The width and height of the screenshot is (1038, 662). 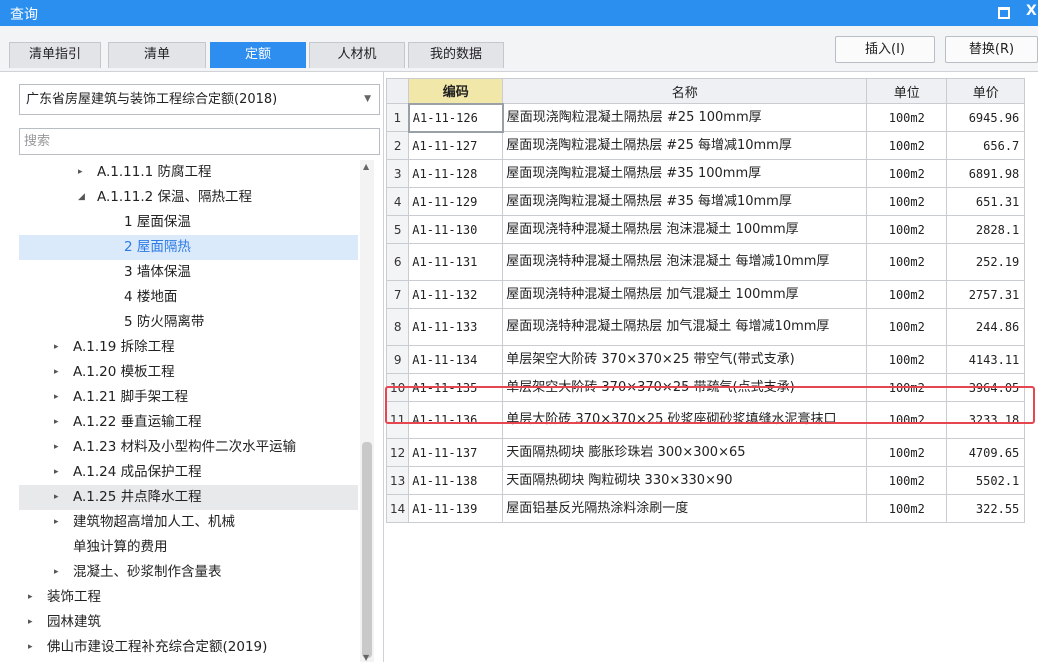 What do you see at coordinates (986, 508) in the screenshot?
I see `cell-price: 322.55` at bounding box center [986, 508].